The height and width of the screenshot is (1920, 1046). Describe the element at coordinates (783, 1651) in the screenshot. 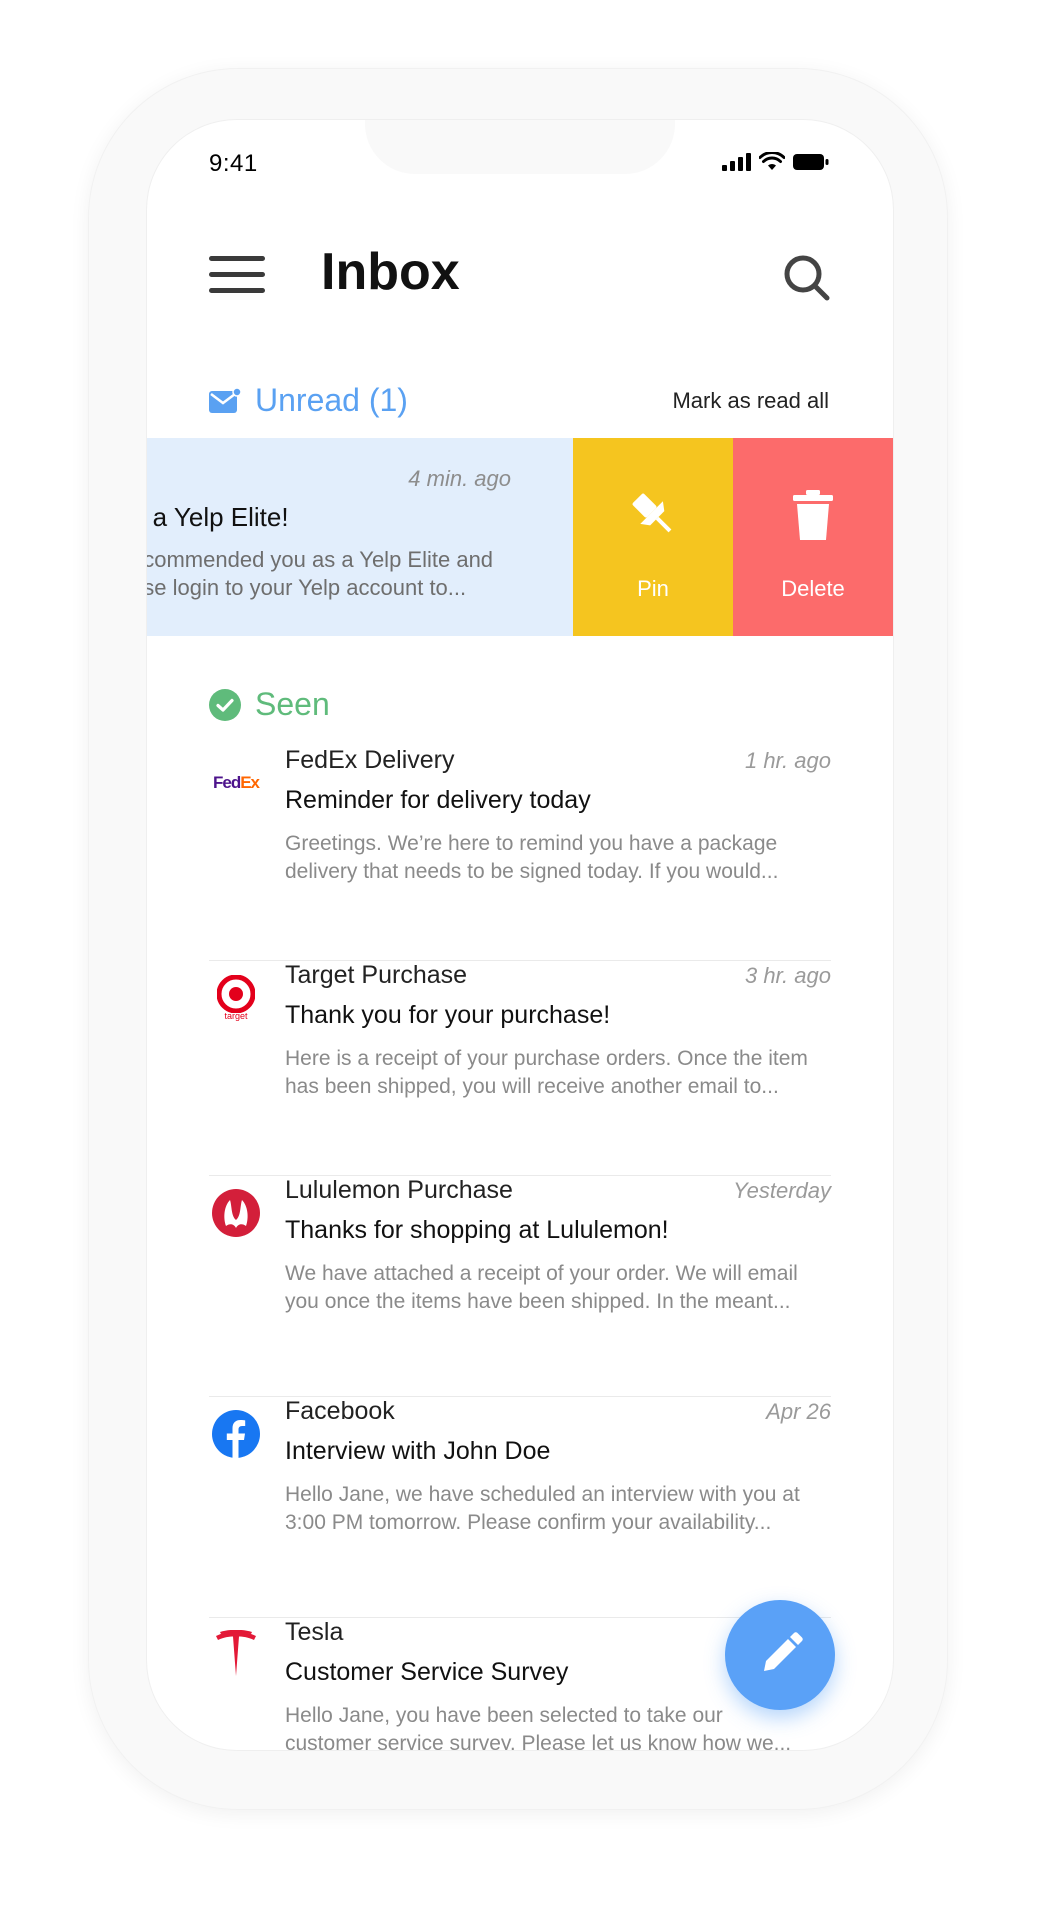

I see `pencil-icon` at that location.